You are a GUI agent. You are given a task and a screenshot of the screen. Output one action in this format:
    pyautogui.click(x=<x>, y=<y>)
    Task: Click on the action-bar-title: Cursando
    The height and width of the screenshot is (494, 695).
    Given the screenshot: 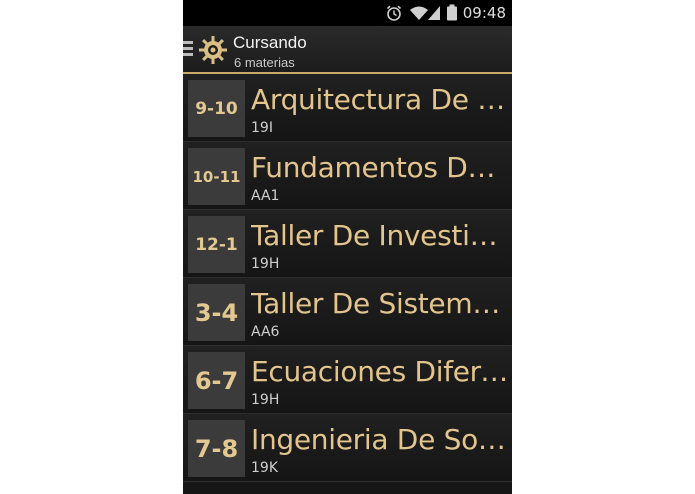 What is the action you would take?
    pyautogui.click(x=270, y=42)
    